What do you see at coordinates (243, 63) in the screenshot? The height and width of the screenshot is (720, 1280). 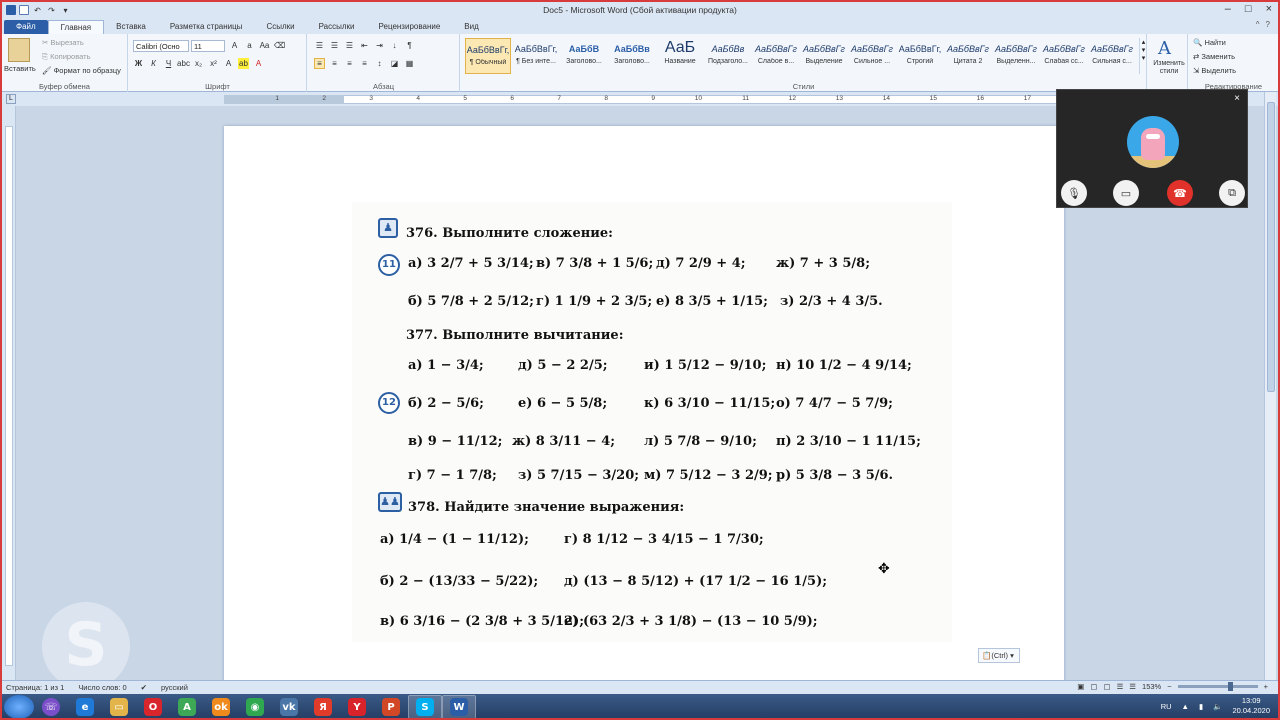 I see `highlight-icon: ab` at bounding box center [243, 63].